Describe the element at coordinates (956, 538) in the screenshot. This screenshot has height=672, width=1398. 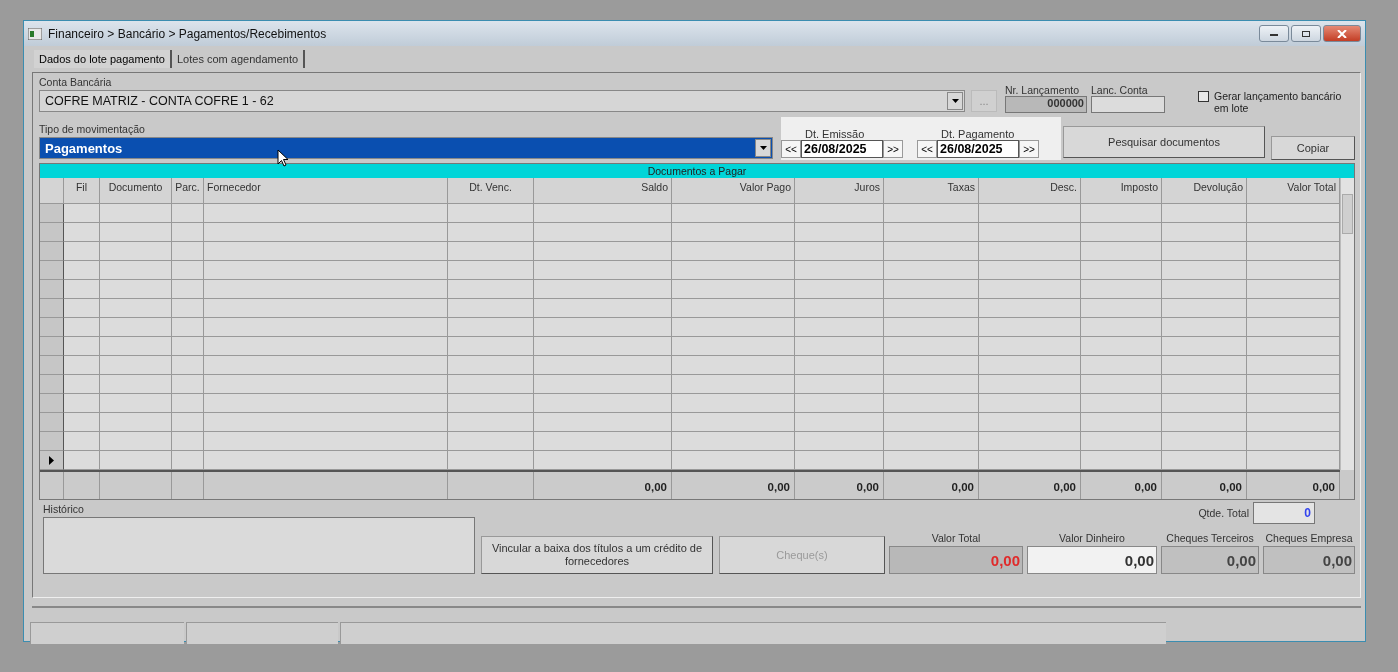
I see `field-label: Valor Total` at that location.